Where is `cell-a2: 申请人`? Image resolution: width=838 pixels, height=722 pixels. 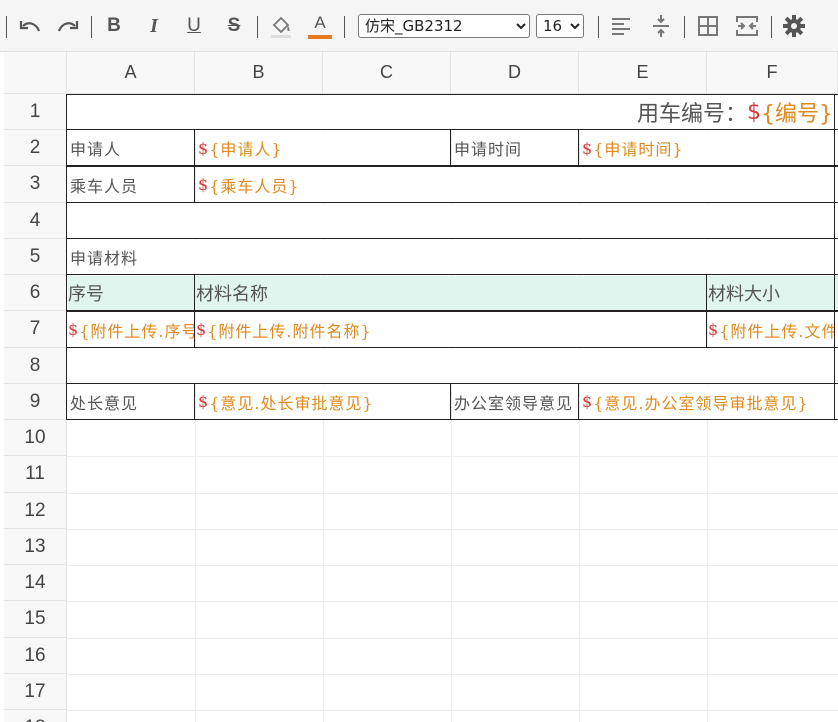
cell-a2: 申请人 is located at coordinates (130, 148).